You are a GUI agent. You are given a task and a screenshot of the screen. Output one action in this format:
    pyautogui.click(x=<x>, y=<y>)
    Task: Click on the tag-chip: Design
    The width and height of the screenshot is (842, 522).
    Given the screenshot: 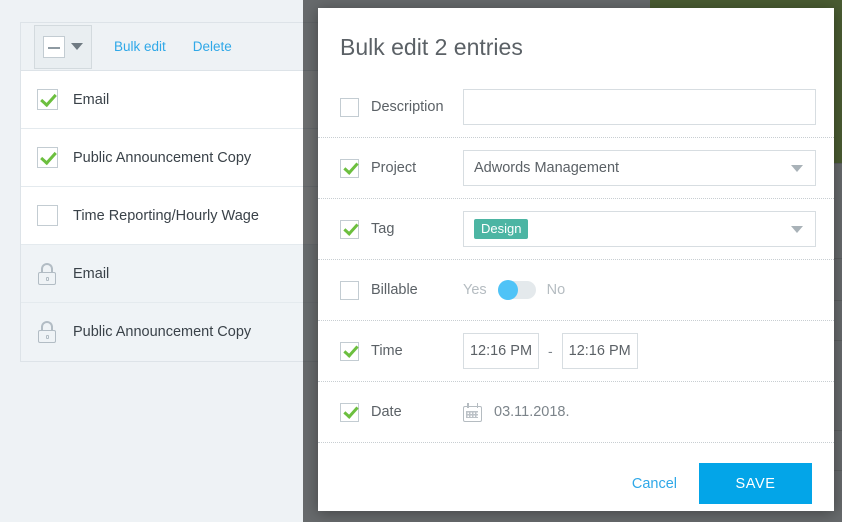 What is the action you would take?
    pyautogui.click(x=501, y=229)
    